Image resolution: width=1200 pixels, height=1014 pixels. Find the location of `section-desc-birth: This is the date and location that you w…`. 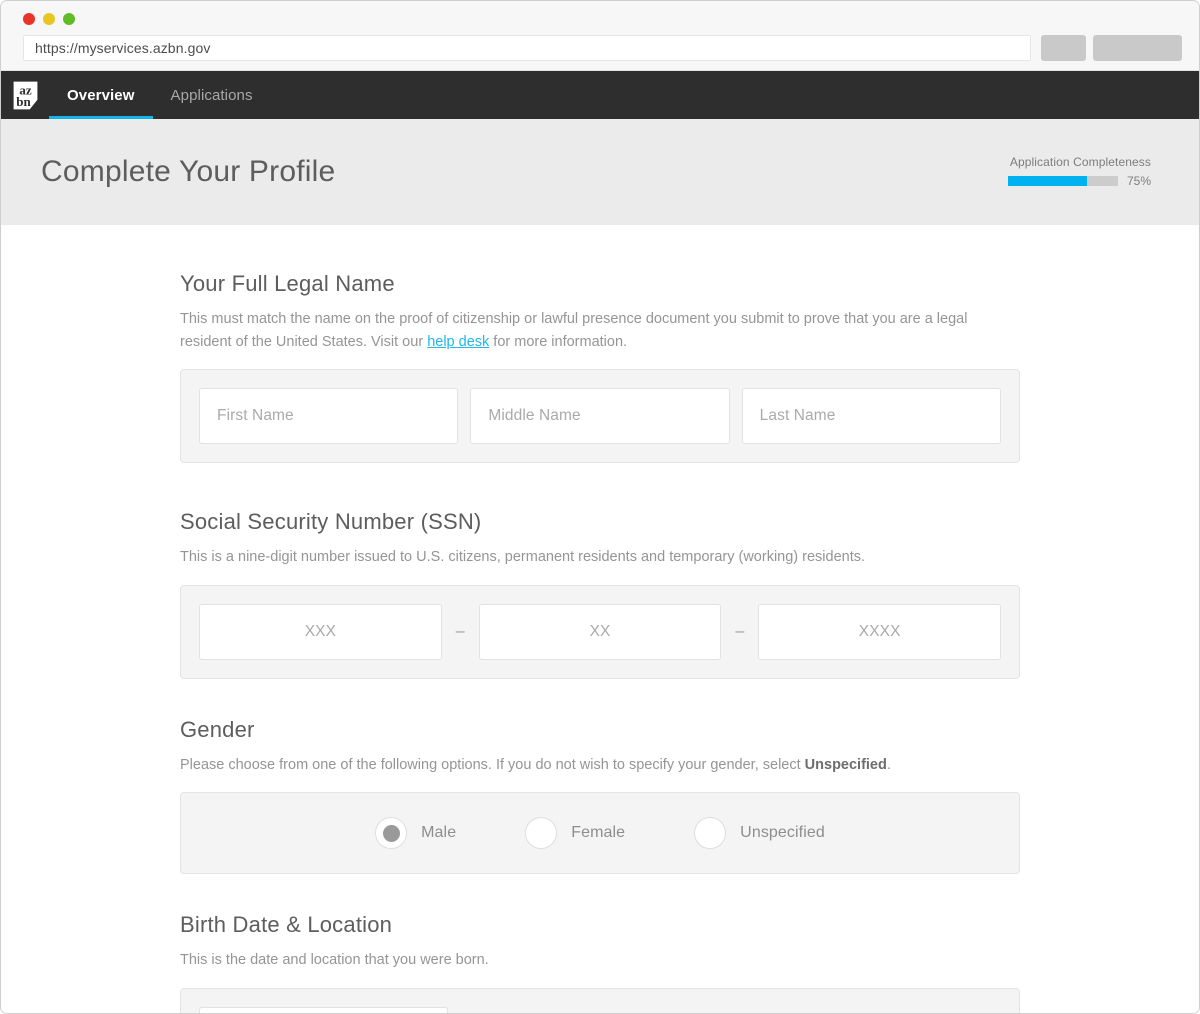

section-desc-birth: This is the date and location that you w… is located at coordinates (334, 960).